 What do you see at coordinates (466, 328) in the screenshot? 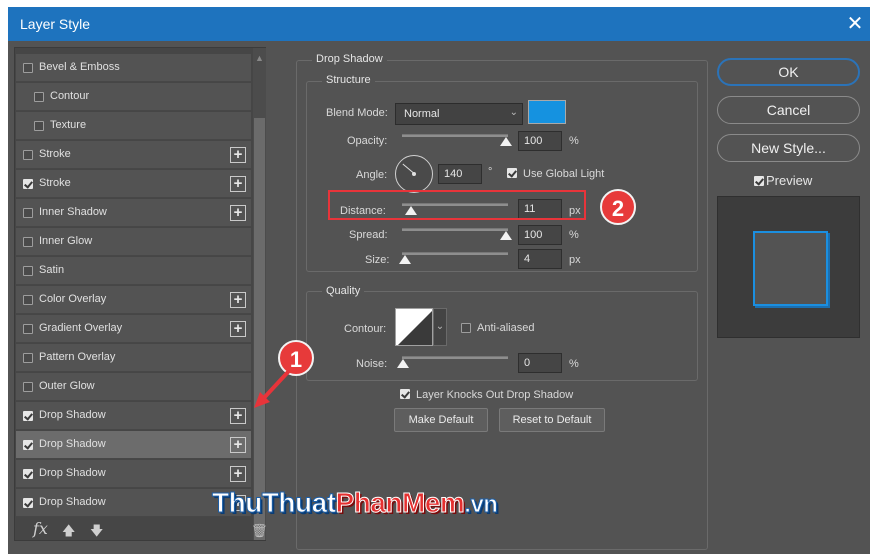
I see `anti-aliased-checkbox` at bounding box center [466, 328].